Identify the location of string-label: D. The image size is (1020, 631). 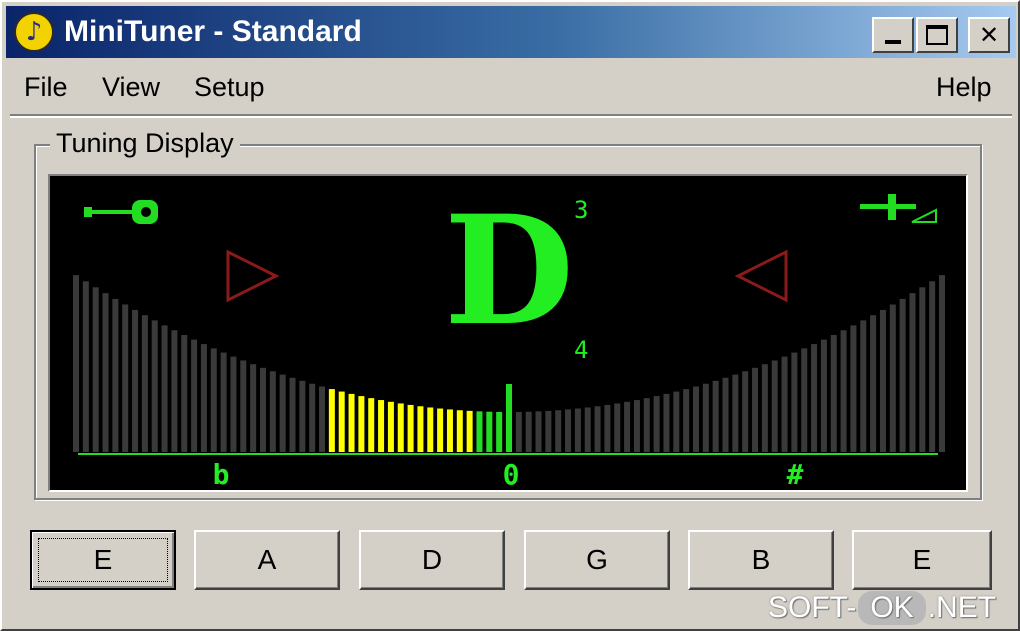
(432, 559).